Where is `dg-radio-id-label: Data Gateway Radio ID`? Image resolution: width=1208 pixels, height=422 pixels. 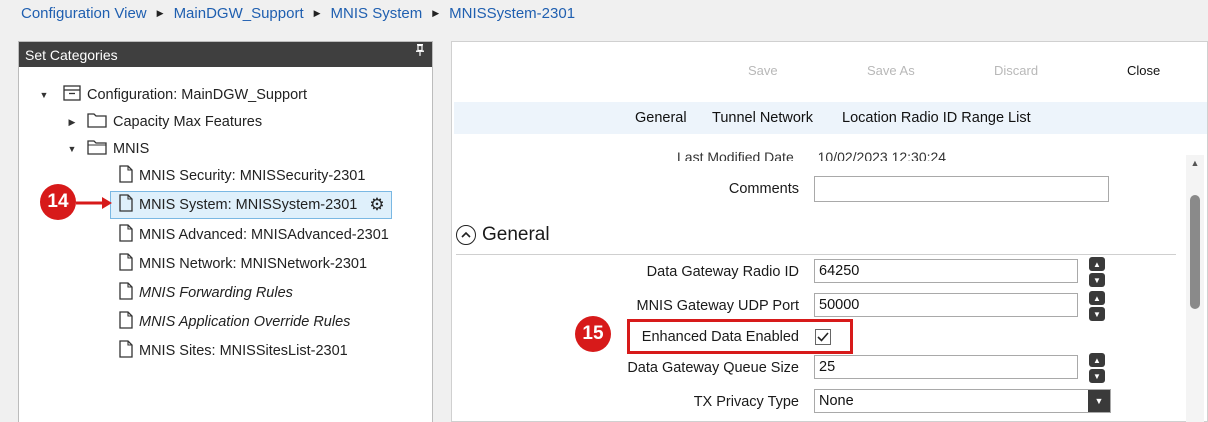 dg-radio-id-label: Data Gateway Radio ID is located at coordinates (722, 272).